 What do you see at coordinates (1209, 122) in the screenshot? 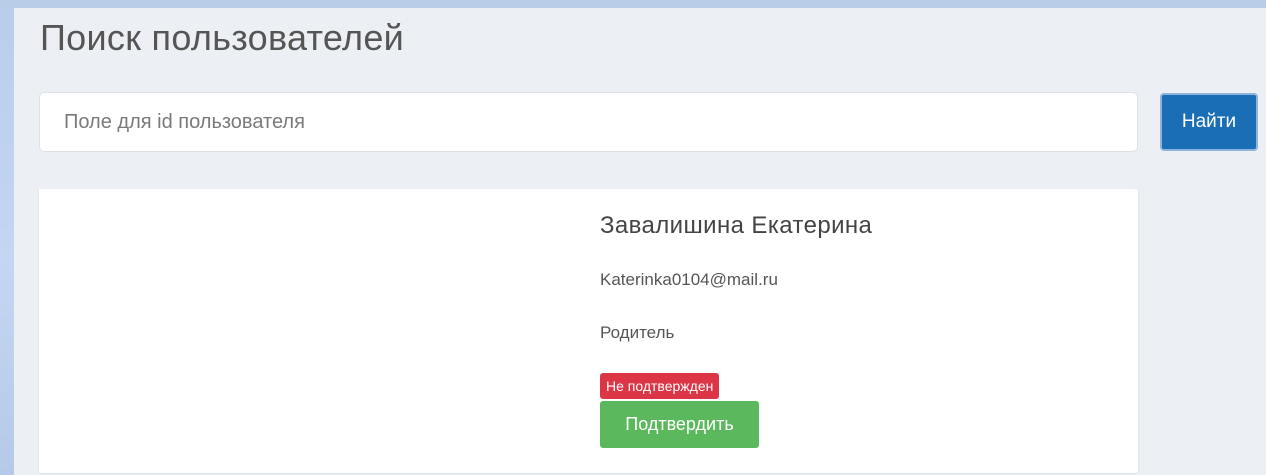
I see `search-button: Найти` at bounding box center [1209, 122].